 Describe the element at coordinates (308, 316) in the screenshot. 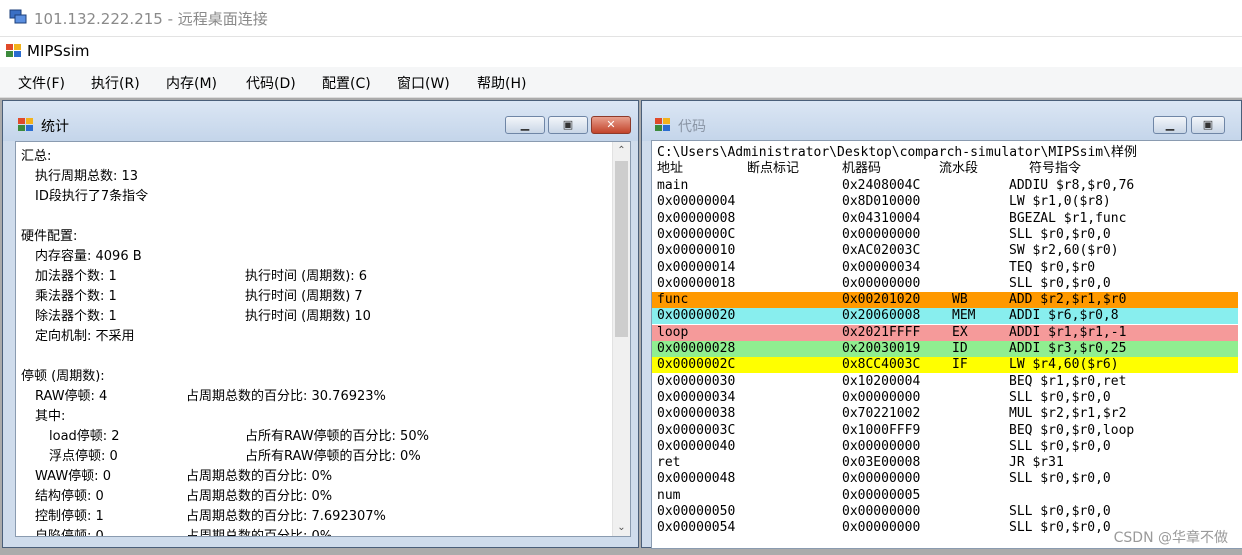

I see `stats-line-detail: 执行时间 (周期数) 10` at that location.